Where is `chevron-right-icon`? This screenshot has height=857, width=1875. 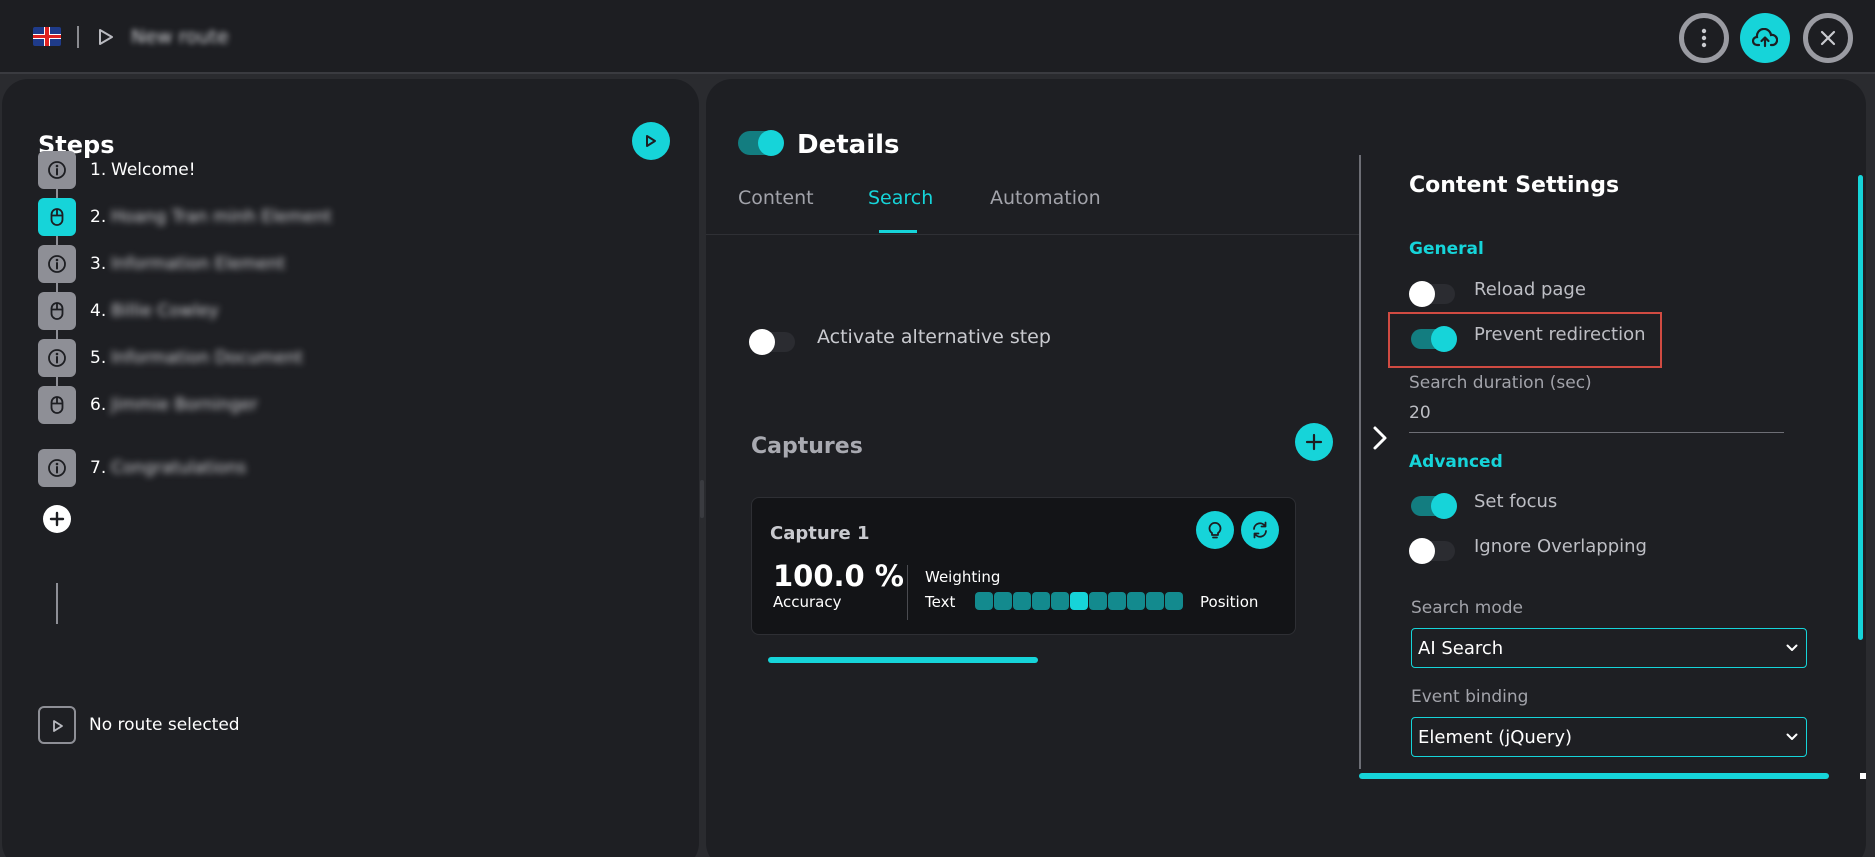
chevron-right-icon is located at coordinates (1380, 438).